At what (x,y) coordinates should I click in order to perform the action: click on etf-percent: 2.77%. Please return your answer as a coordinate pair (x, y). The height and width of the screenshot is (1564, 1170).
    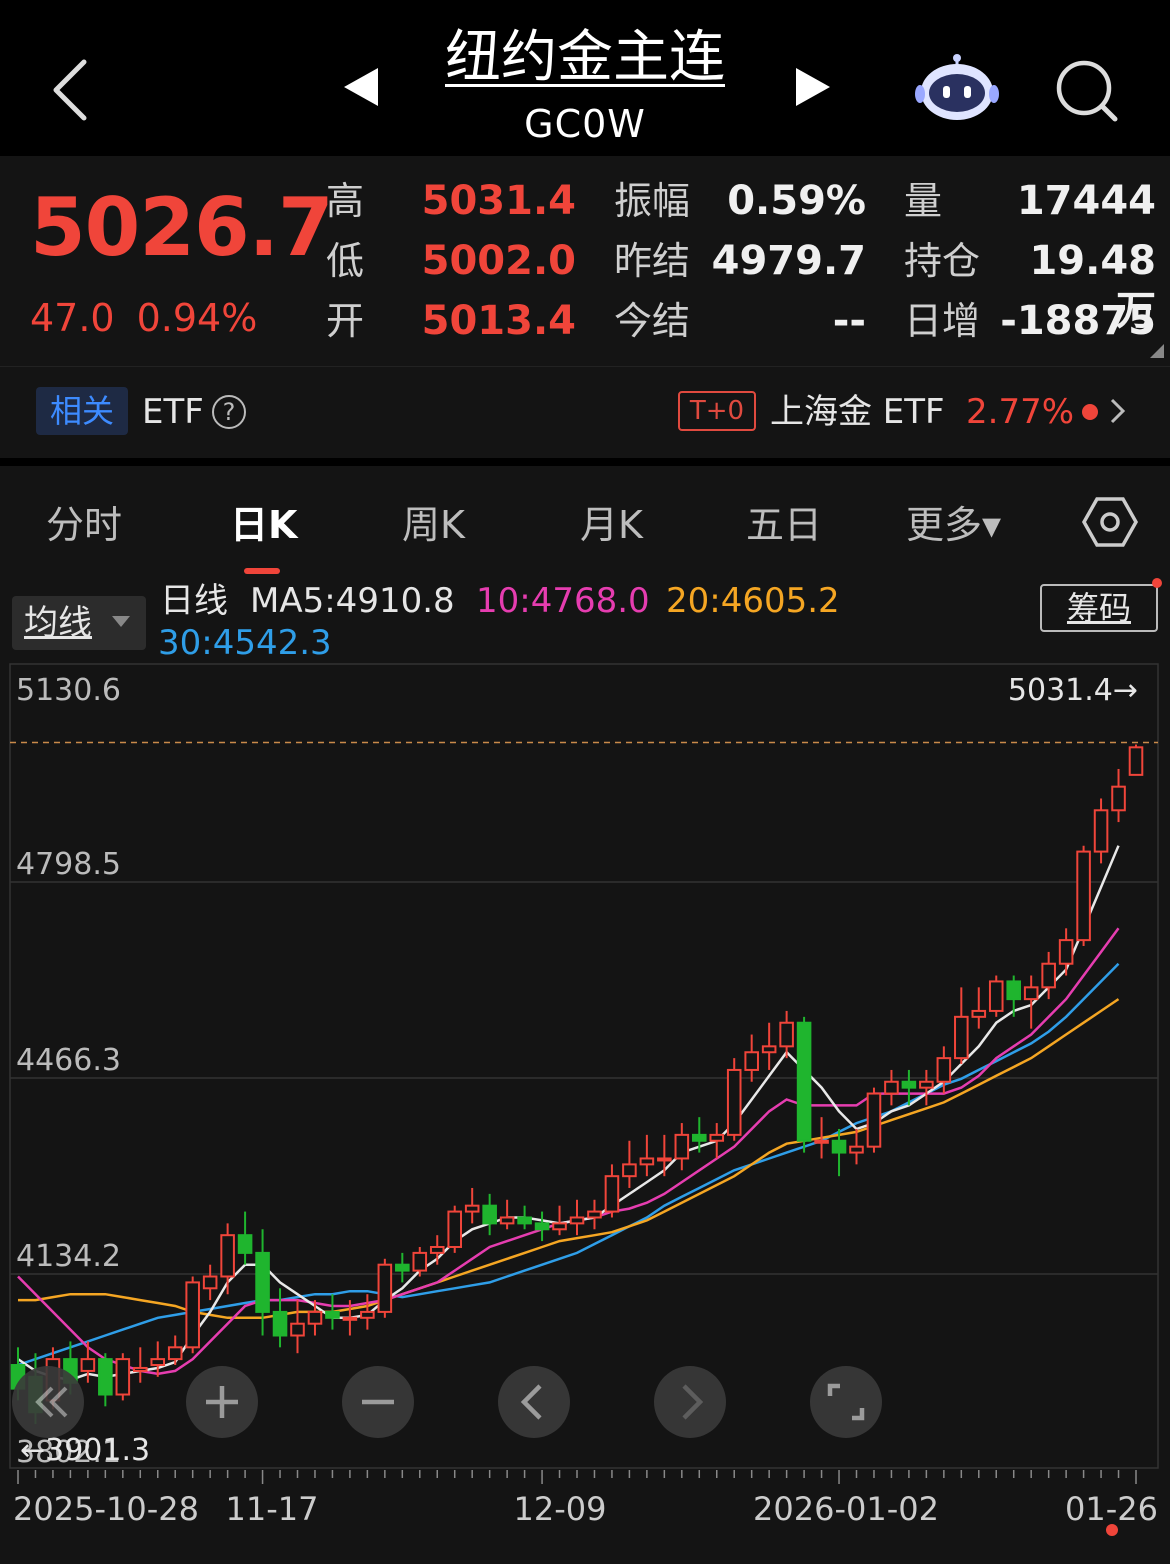
    Looking at the image, I should click on (1020, 412).